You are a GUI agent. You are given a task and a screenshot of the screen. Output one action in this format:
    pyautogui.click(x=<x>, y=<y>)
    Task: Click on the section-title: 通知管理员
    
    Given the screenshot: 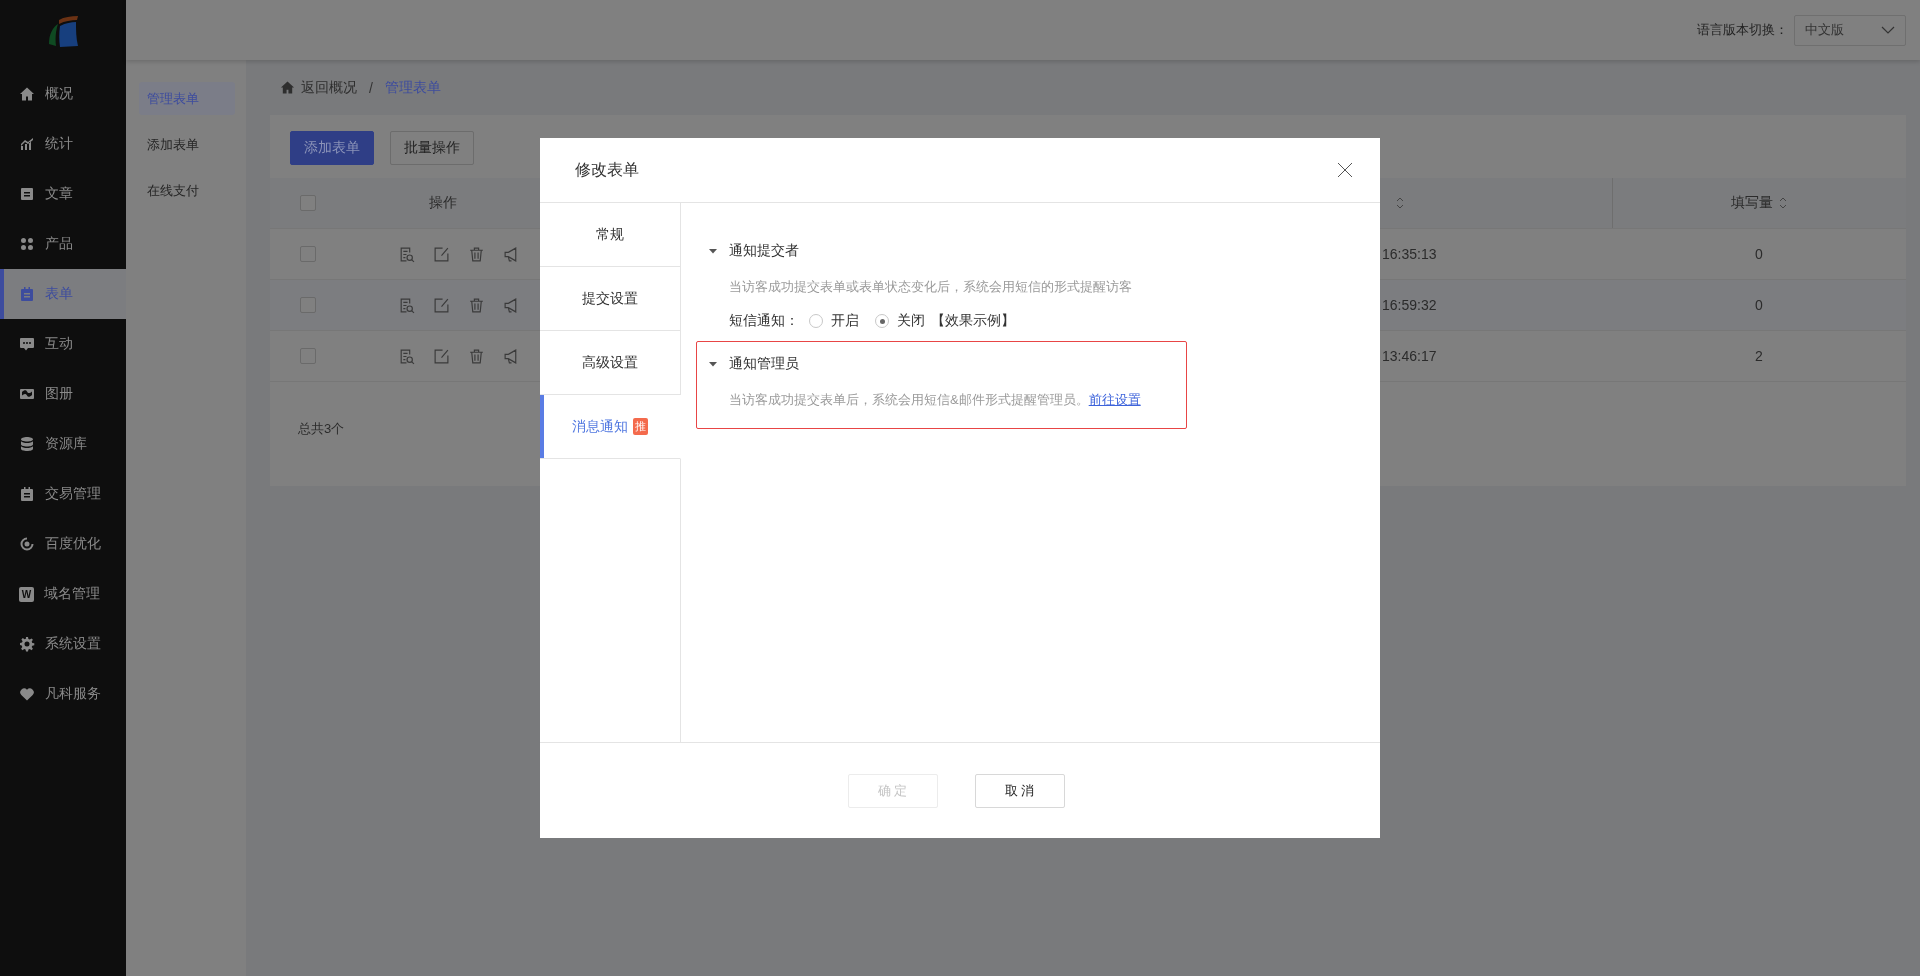 What is the action you would take?
    pyautogui.click(x=764, y=364)
    